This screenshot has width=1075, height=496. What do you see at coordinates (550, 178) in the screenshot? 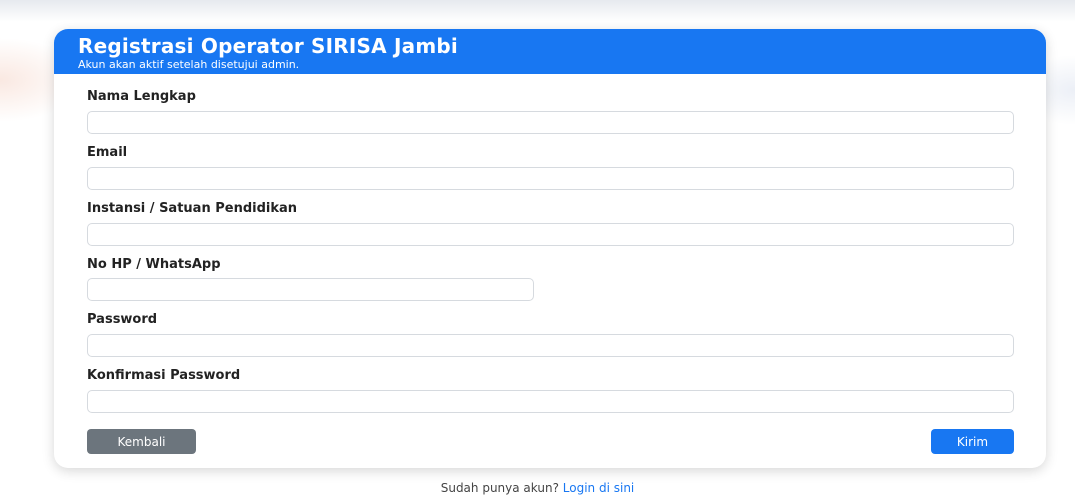
I see `email-input` at bounding box center [550, 178].